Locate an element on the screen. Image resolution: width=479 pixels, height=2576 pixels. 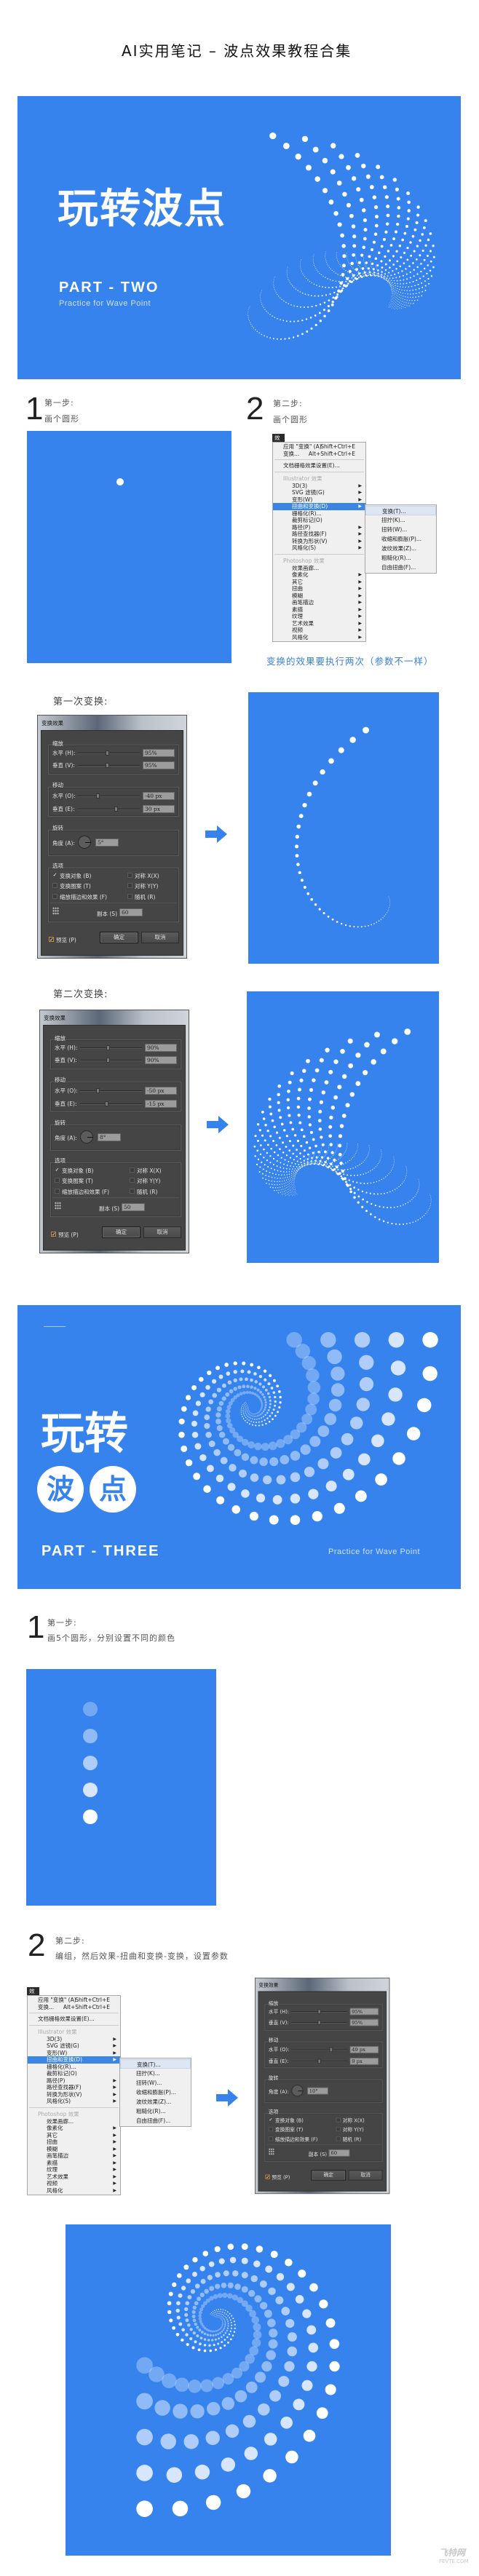
cancel-button: 取消 is located at coordinates (162, 1232).